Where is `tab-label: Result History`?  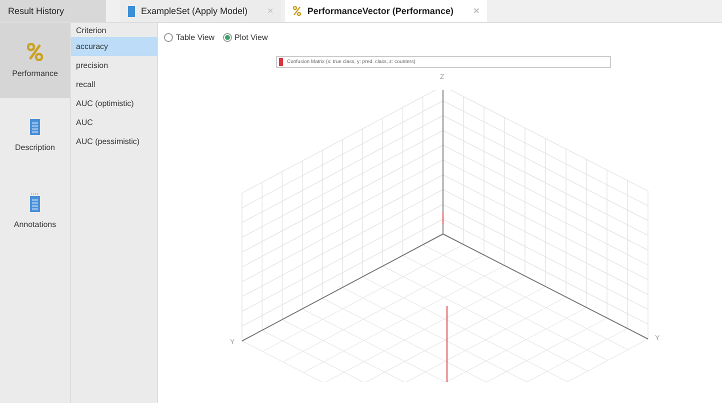 tab-label: Result History is located at coordinates (36, 11).